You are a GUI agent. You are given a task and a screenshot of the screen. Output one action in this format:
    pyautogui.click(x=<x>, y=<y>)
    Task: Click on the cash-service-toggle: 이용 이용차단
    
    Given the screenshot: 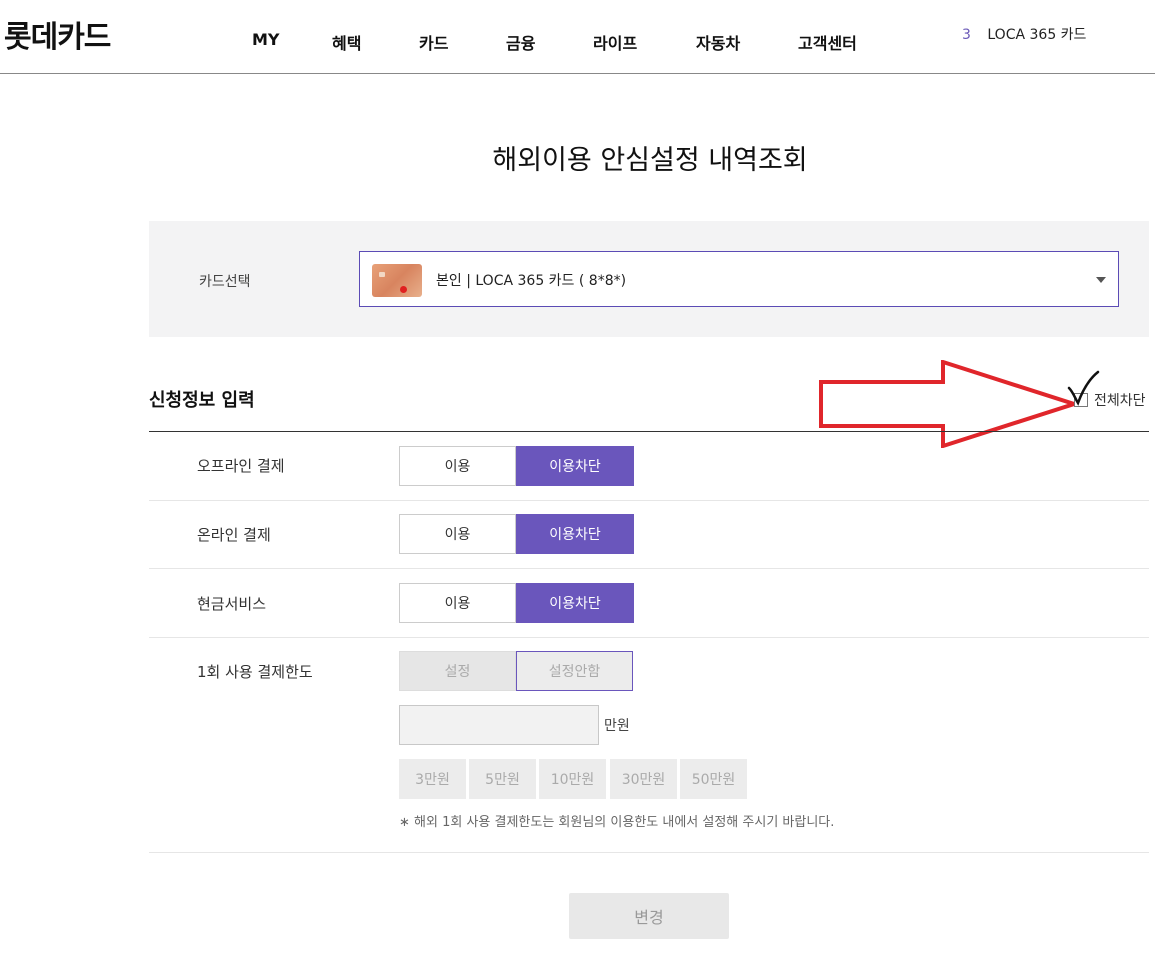 What is the action you would take?
    pyautogui.click(x=516, y=603)
    